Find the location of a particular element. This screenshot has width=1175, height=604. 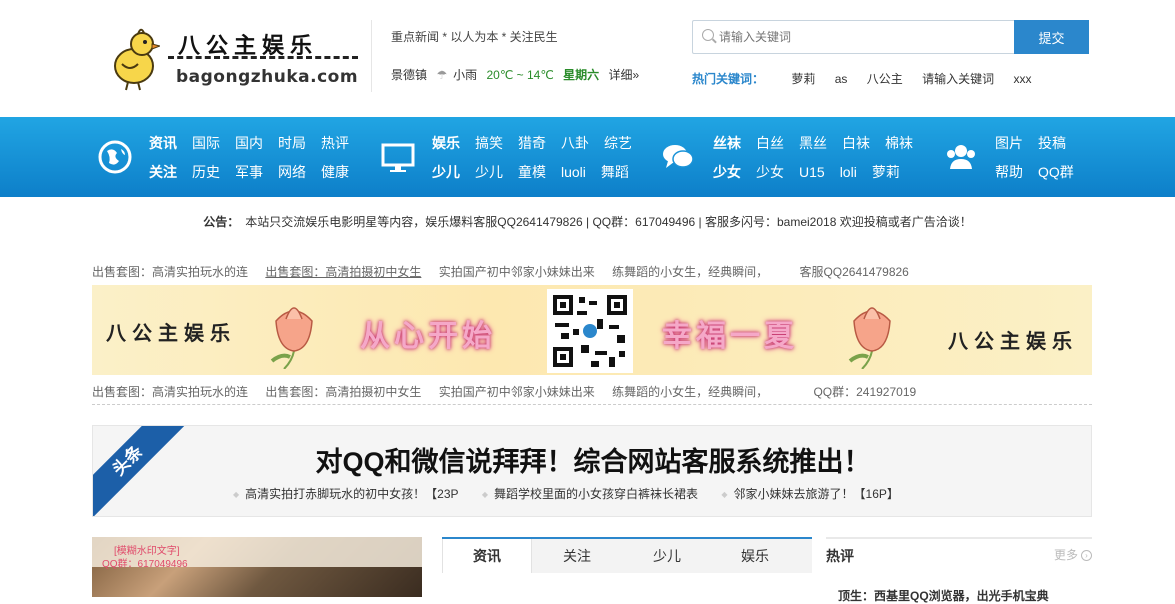

nav-link: 投稿 is located at coordinates (1052, 143).